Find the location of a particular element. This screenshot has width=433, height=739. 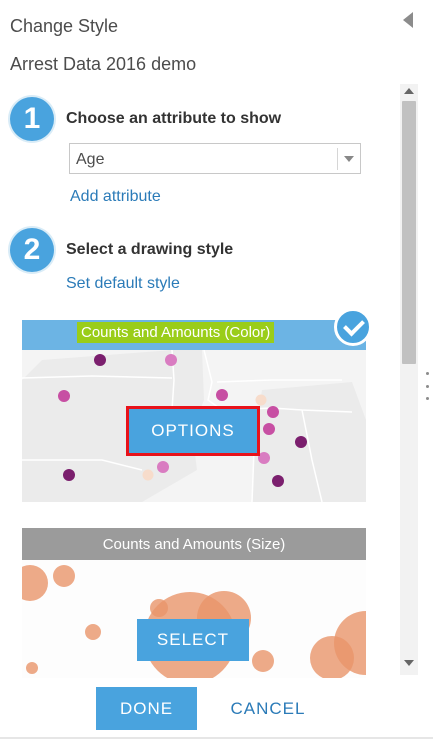

style-card-title: Counts and Amounts (Color) is located at coordinates (176, 332).